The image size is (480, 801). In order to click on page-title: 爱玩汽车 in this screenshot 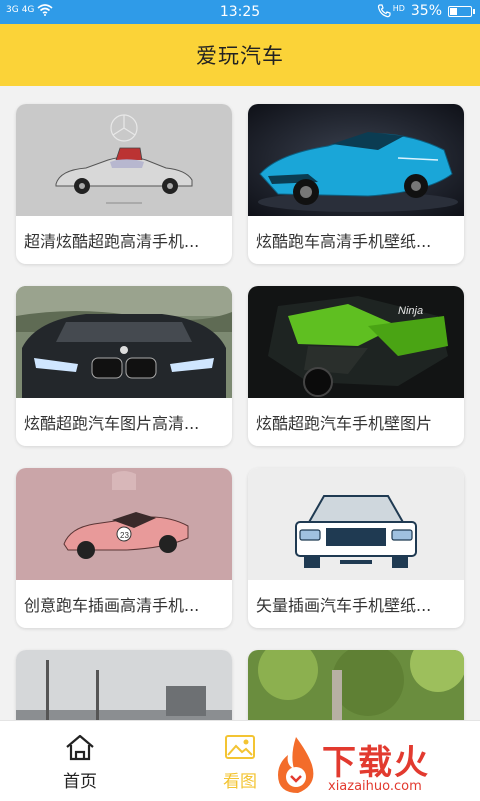, I will do `click(240, 56)`.